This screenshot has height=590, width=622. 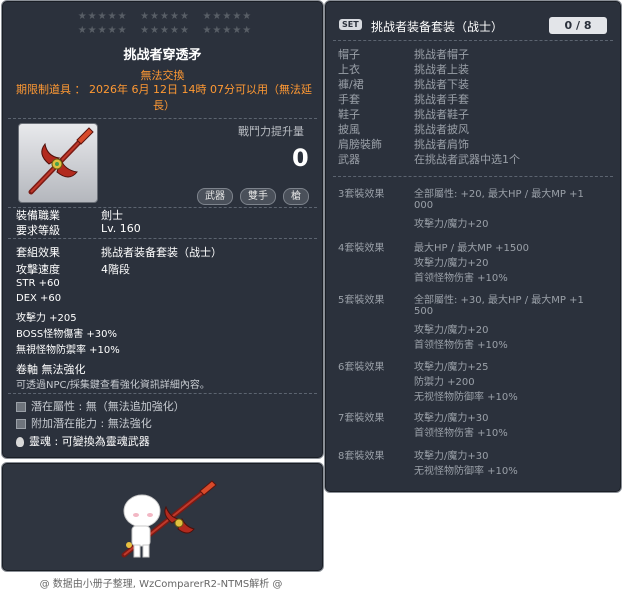 What do you see at coordinates (403, 129) in the screenshot?
I see `set-slot-row: 披風 挑战者披风` at bounding box center [403, 129].